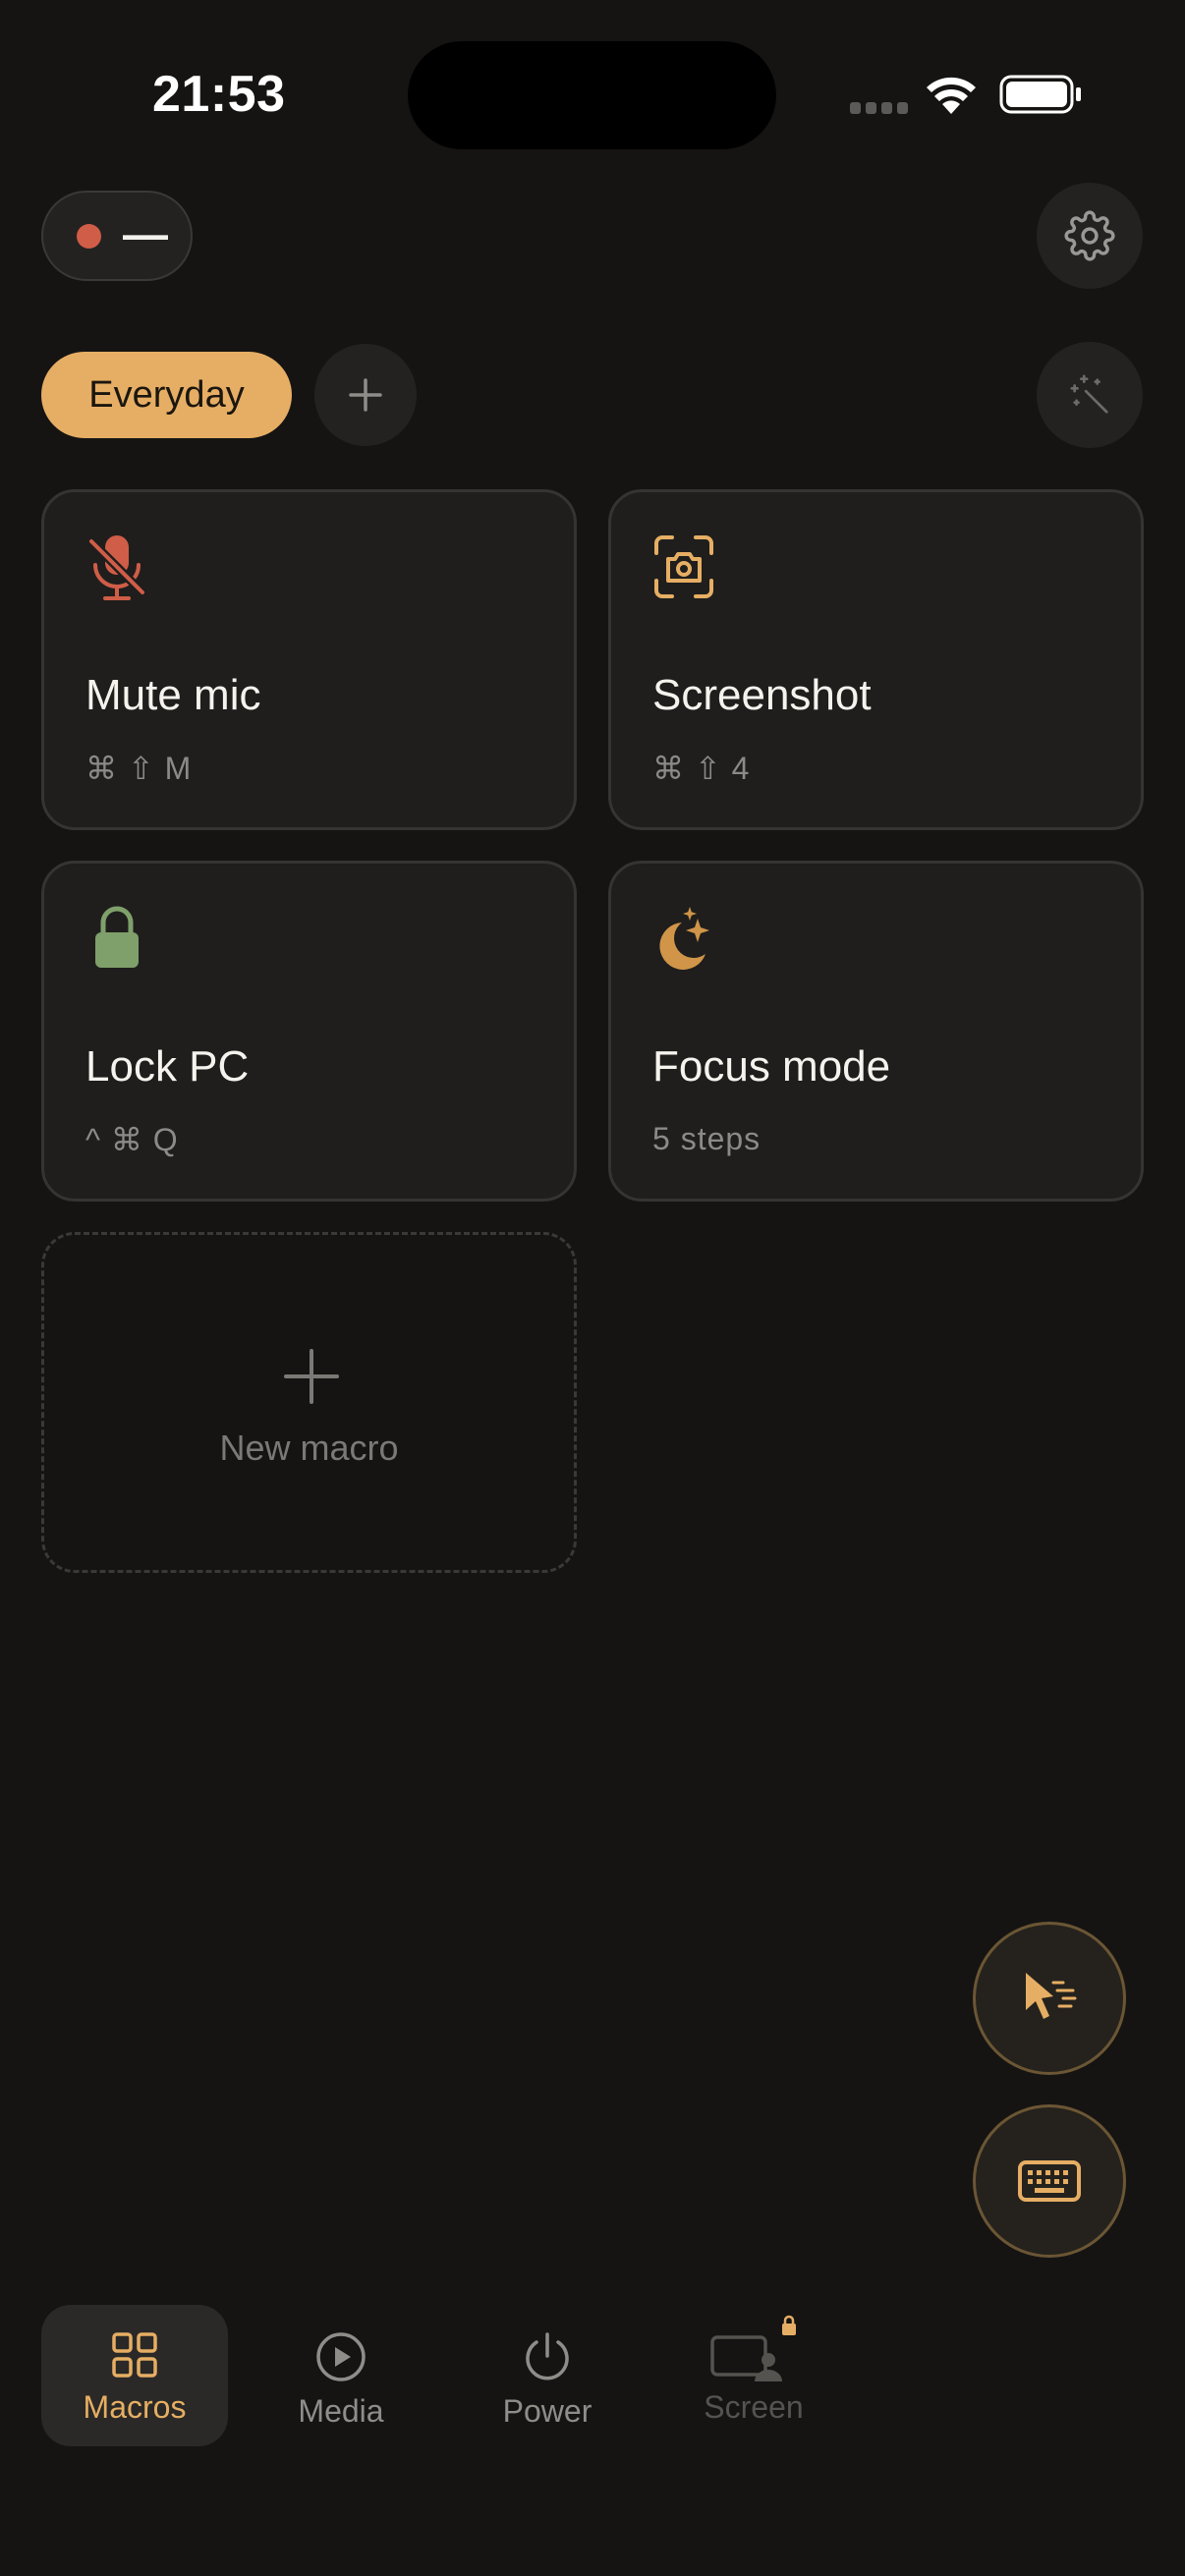  I want to click on nav-label: Media, so click(341, 2411).